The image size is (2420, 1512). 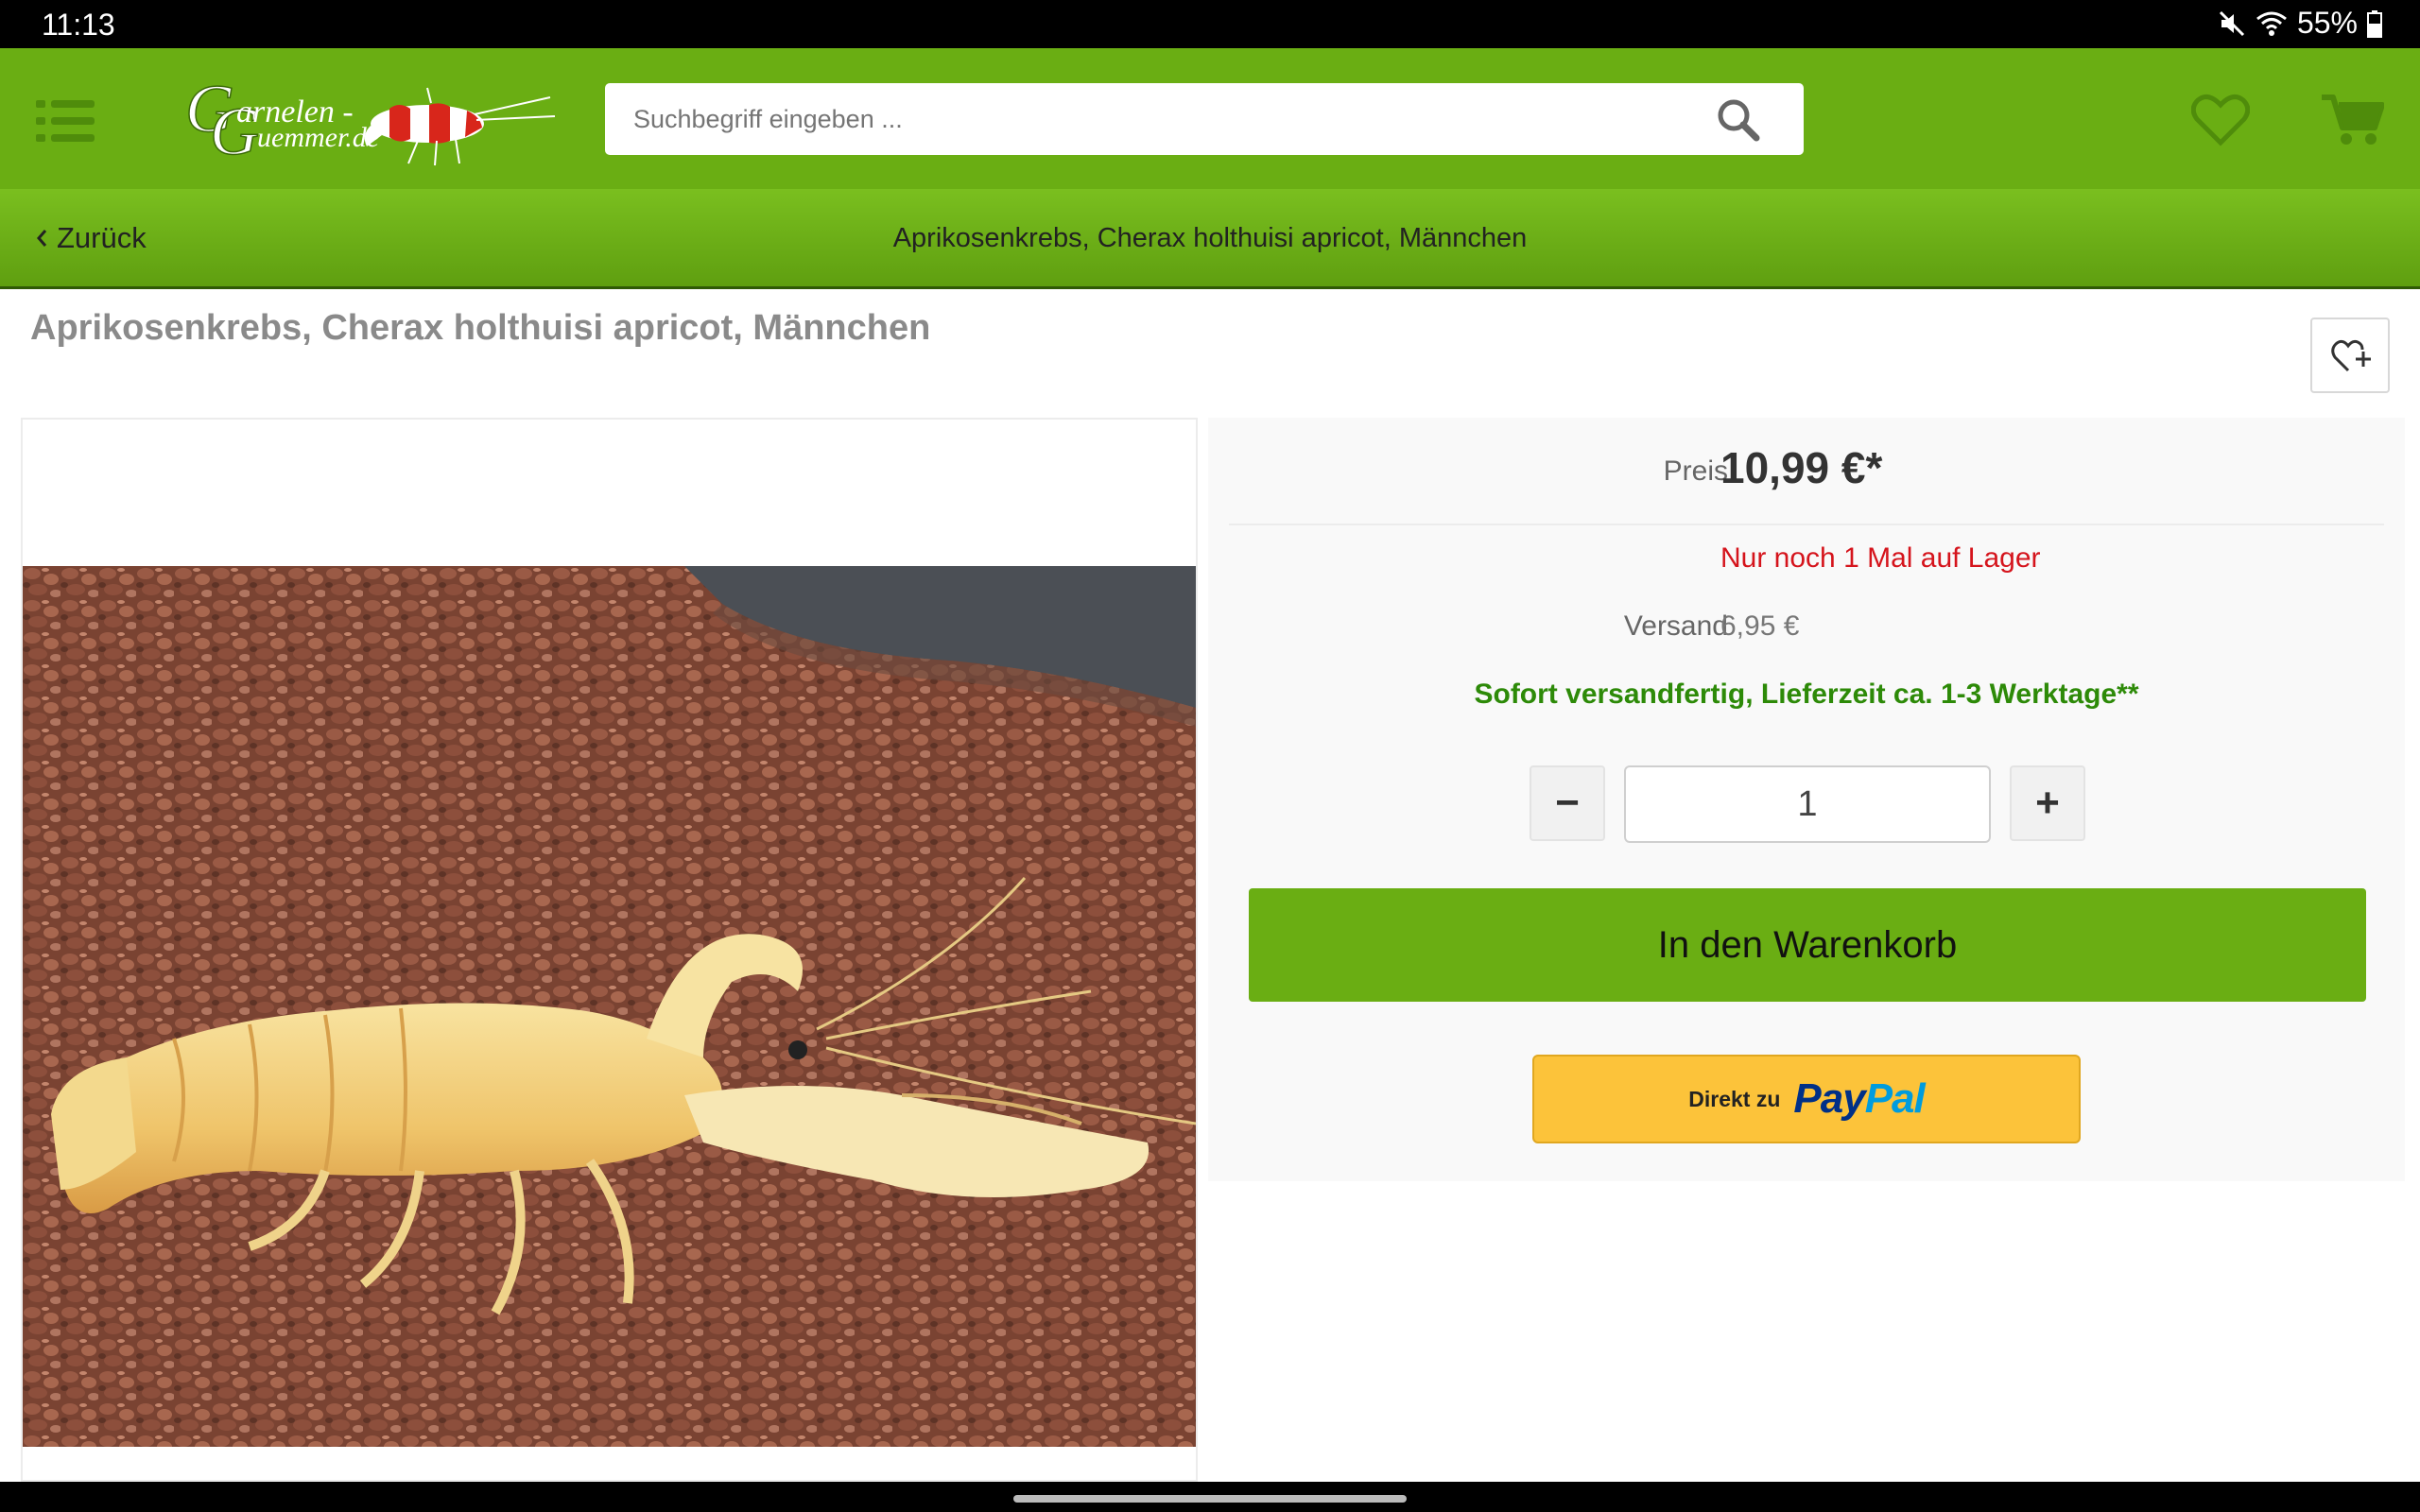 What do you see at coordinates (2220, 120) in the screenshot?
I see `heart-icon` at bounding box center [2220, 120].